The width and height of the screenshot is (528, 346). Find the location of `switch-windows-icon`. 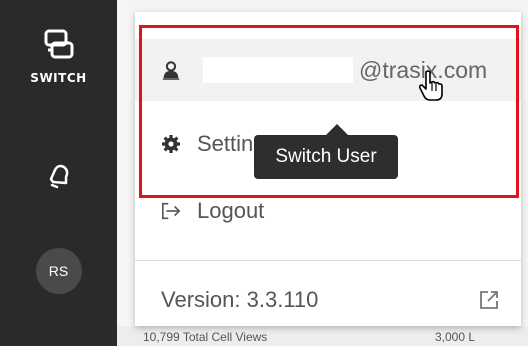

switch-windows-icon is located at coordinates (59, 47).